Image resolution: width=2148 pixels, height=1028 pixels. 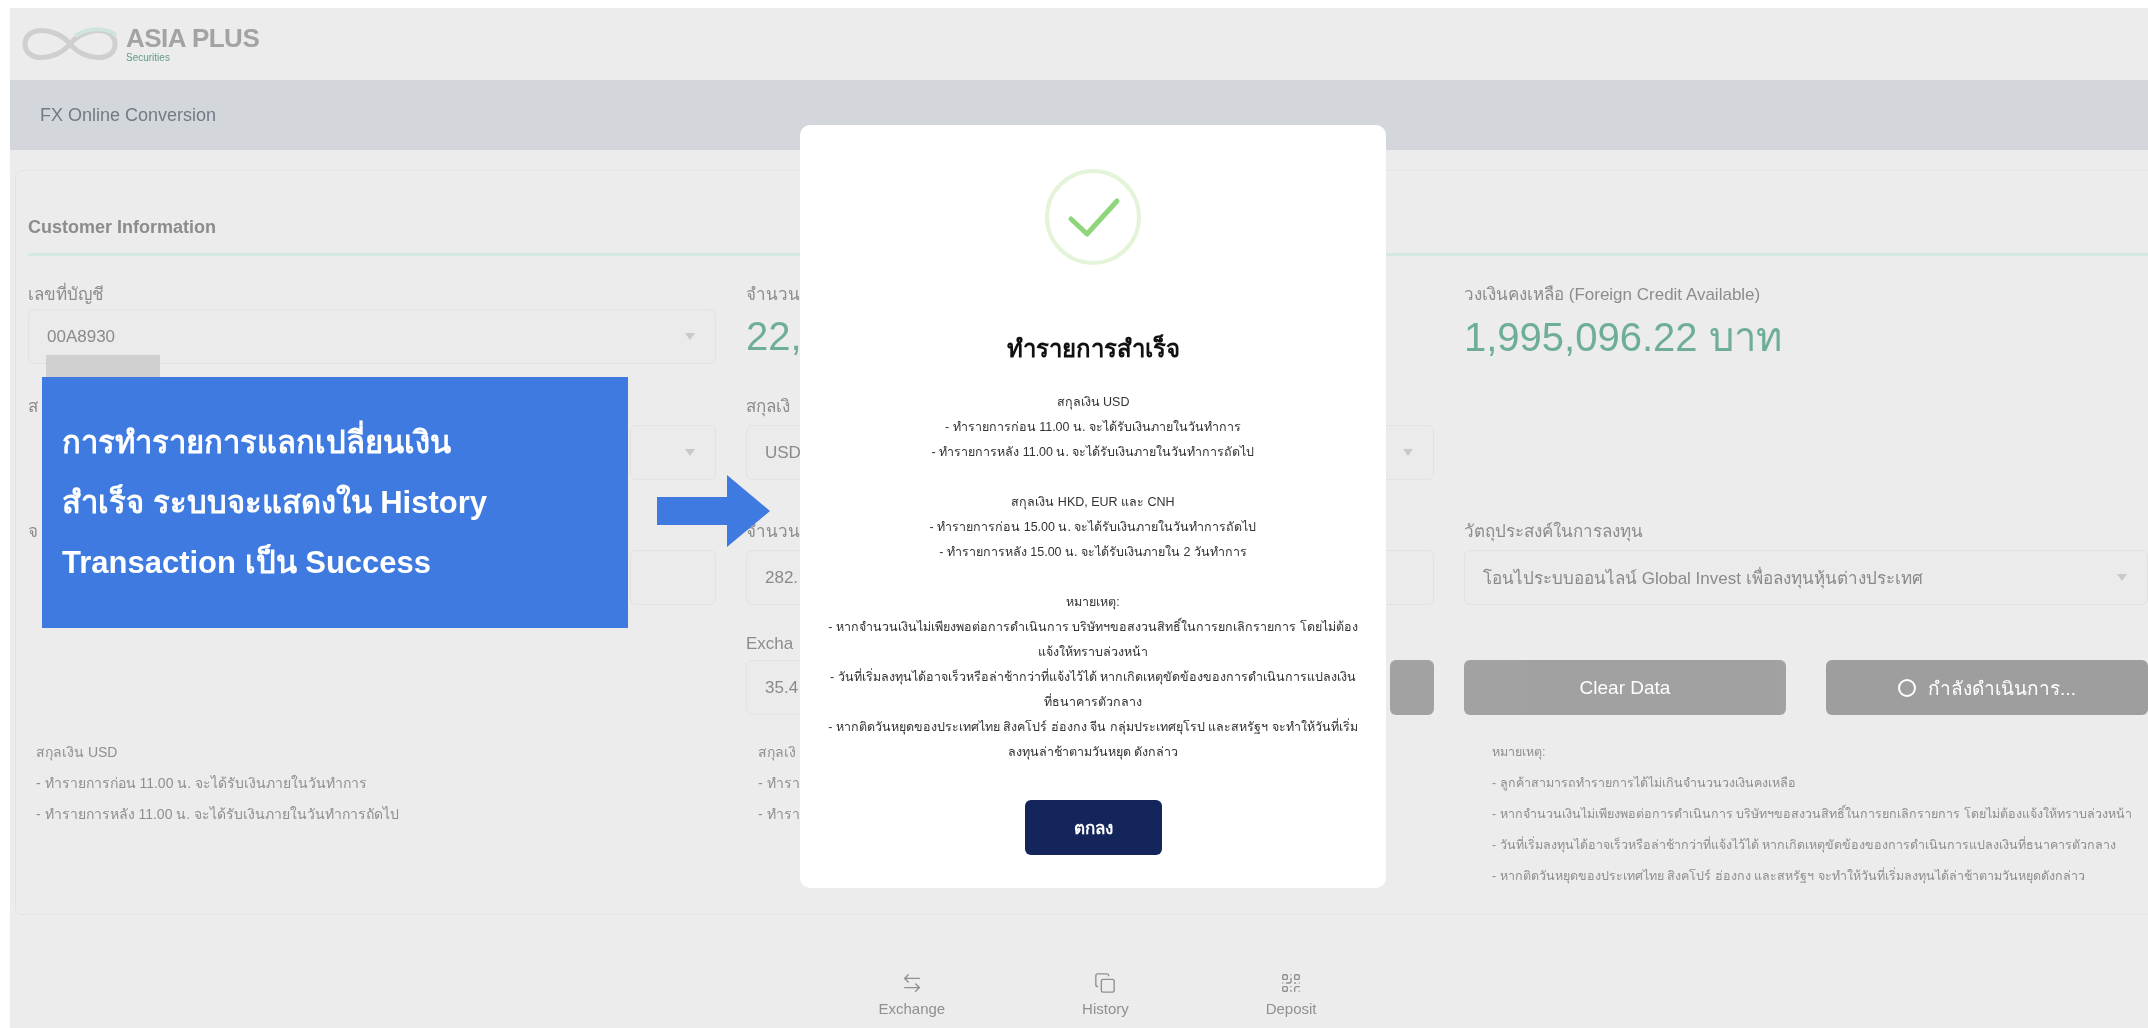 I want to click on dialog-title: ทำรายการสำเร็จ, so click(x=1093, y=349).